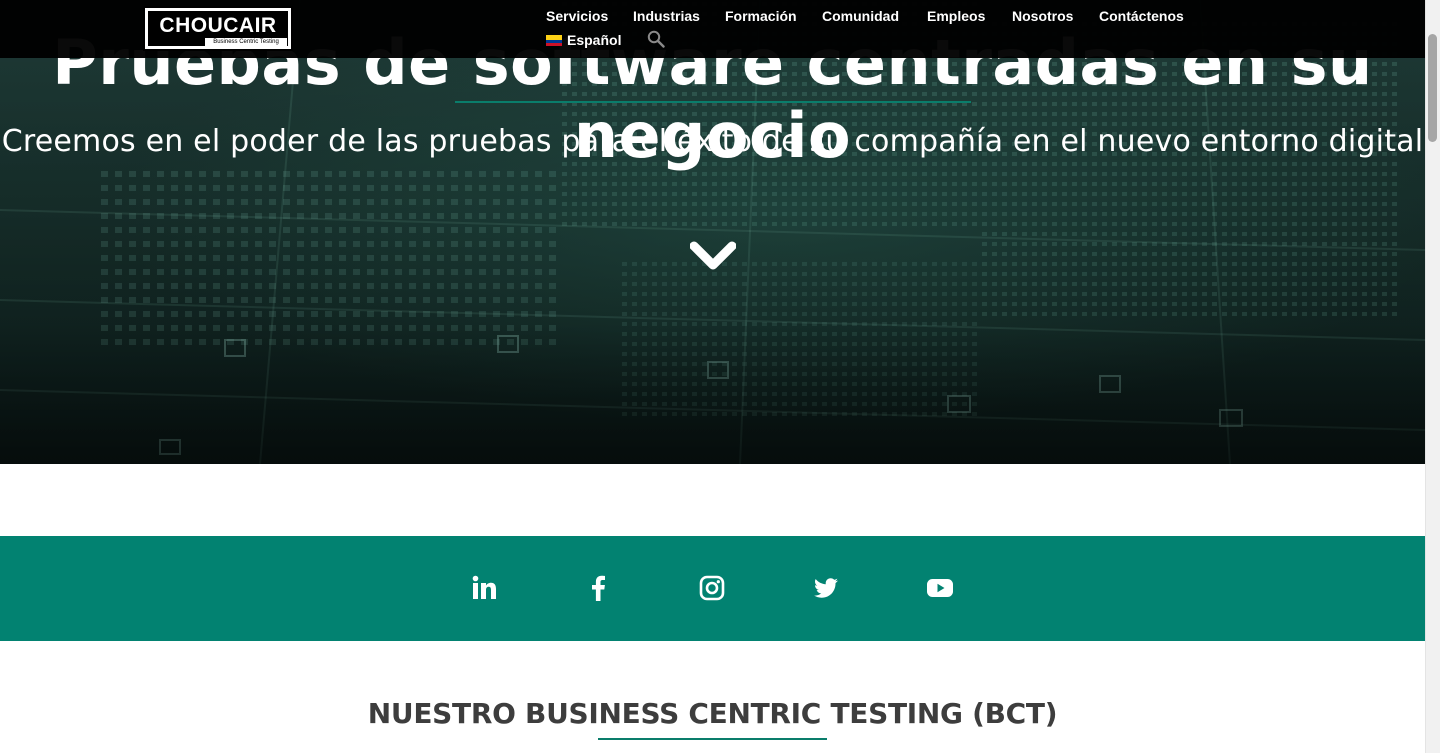 The width and height of the screenshot is (1440, 753). I want to click on logo-text: CHOUCAIR, so click(218, 25).